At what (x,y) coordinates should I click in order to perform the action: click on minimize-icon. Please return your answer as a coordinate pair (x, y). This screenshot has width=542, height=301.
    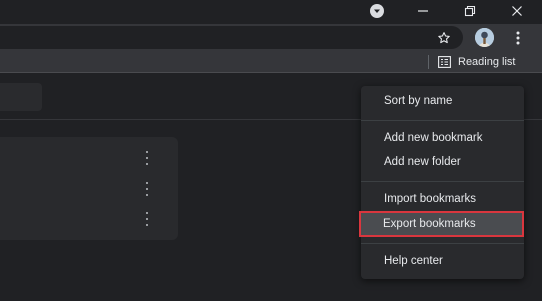
    Looking at the image, I should click on (423, 11).